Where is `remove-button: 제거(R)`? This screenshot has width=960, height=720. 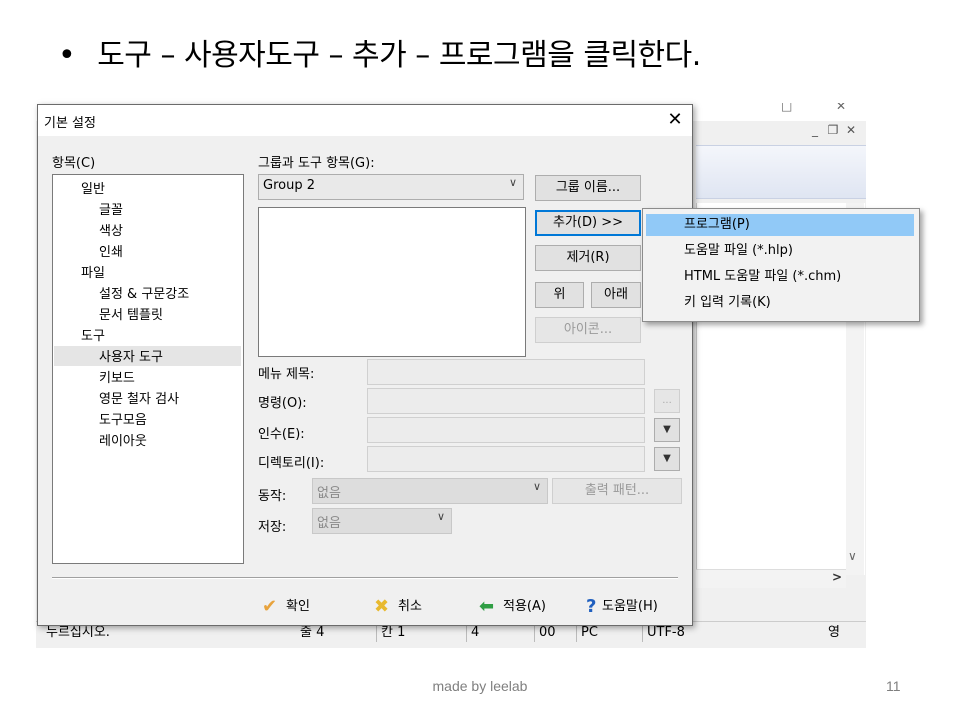 remove-button: 제거(R) is located at coordinates (588, 258).